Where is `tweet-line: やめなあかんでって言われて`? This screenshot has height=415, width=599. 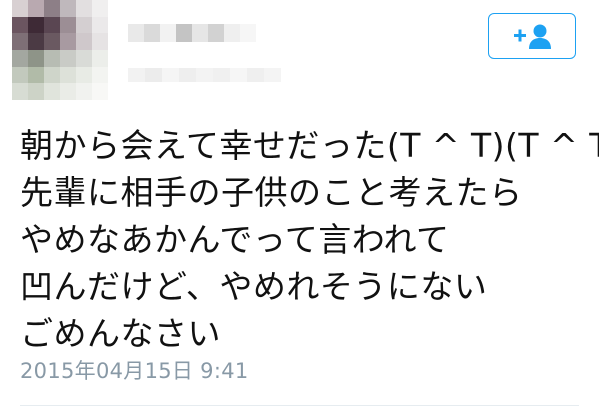 tweet-line: やめなあかんでって言われて is located at coordinates (235, 239).